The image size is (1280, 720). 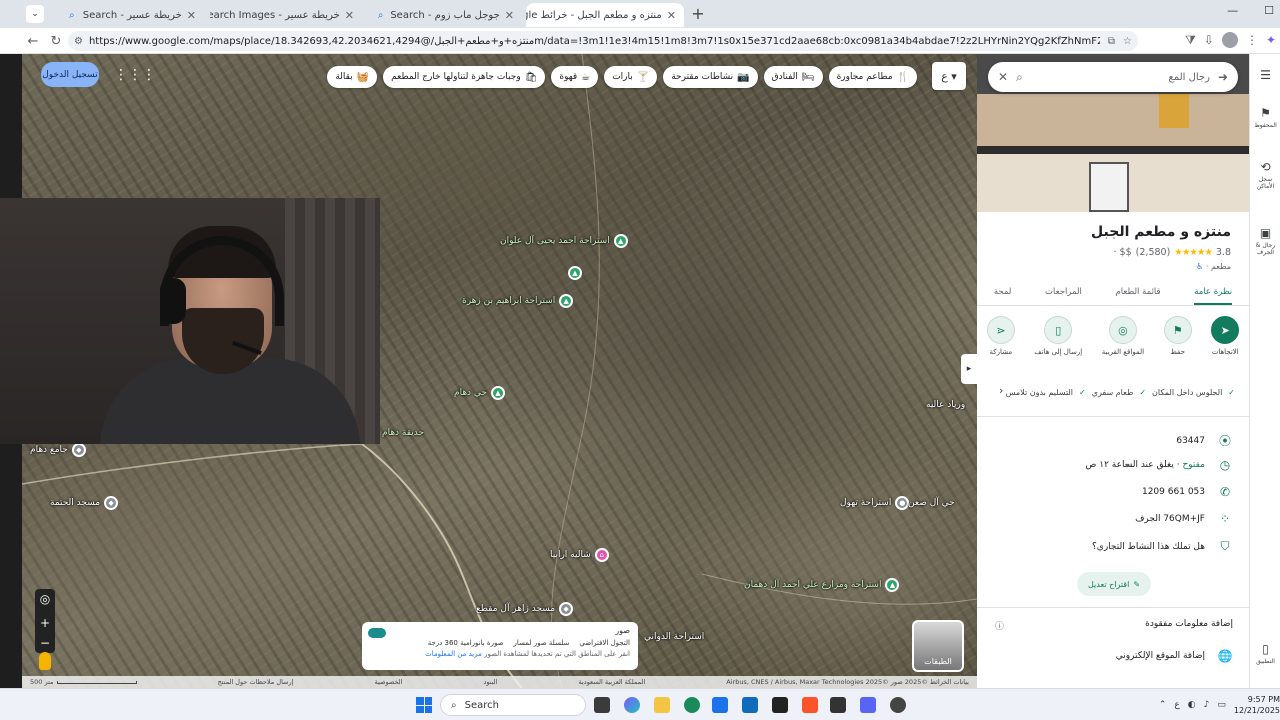 What do you see at coordinates (1105, 492) in the screenshot?
I see `info-phone: ✆ 053 661 1209` at bounding box center [1105, 492].